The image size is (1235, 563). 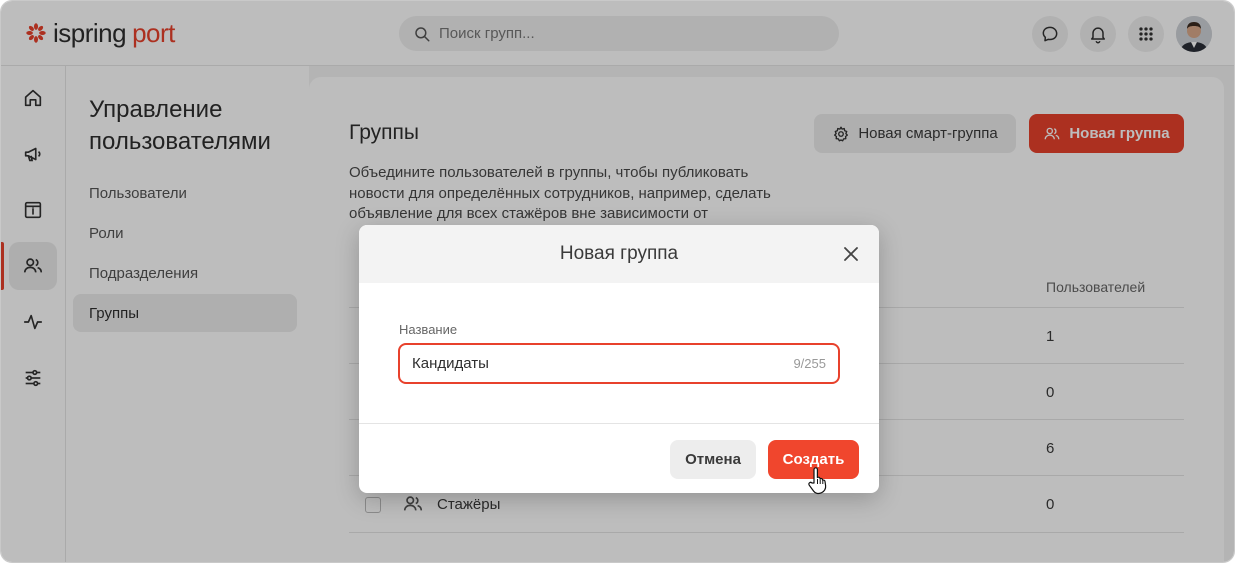 I want to click on dialog-title: Новая группа, so click(x=619, y=253).